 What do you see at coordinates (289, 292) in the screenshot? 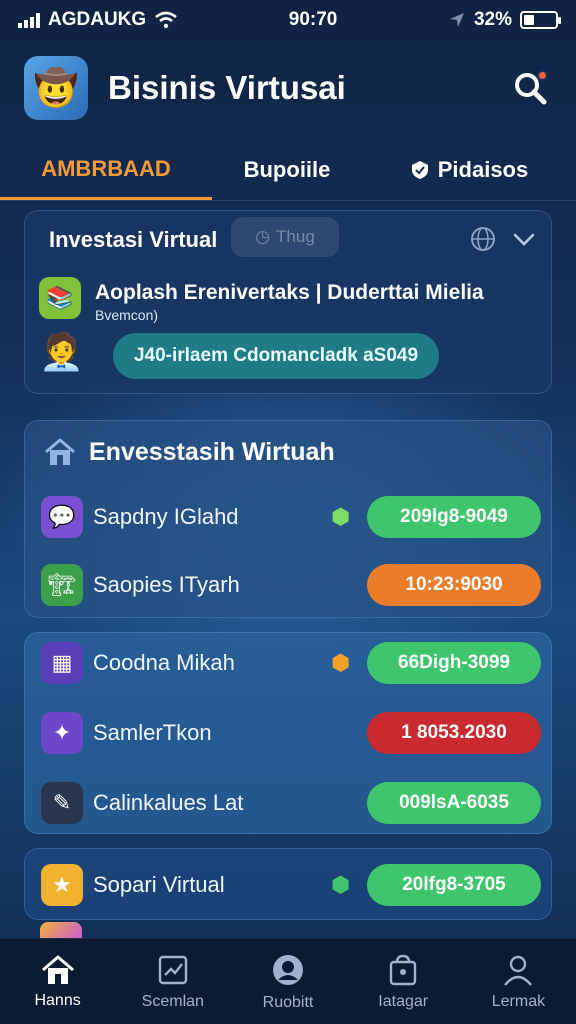
I see `card-headline: Aoplash Erenivertaks | Duderttai Mielia` at bounding box center [289, 292].